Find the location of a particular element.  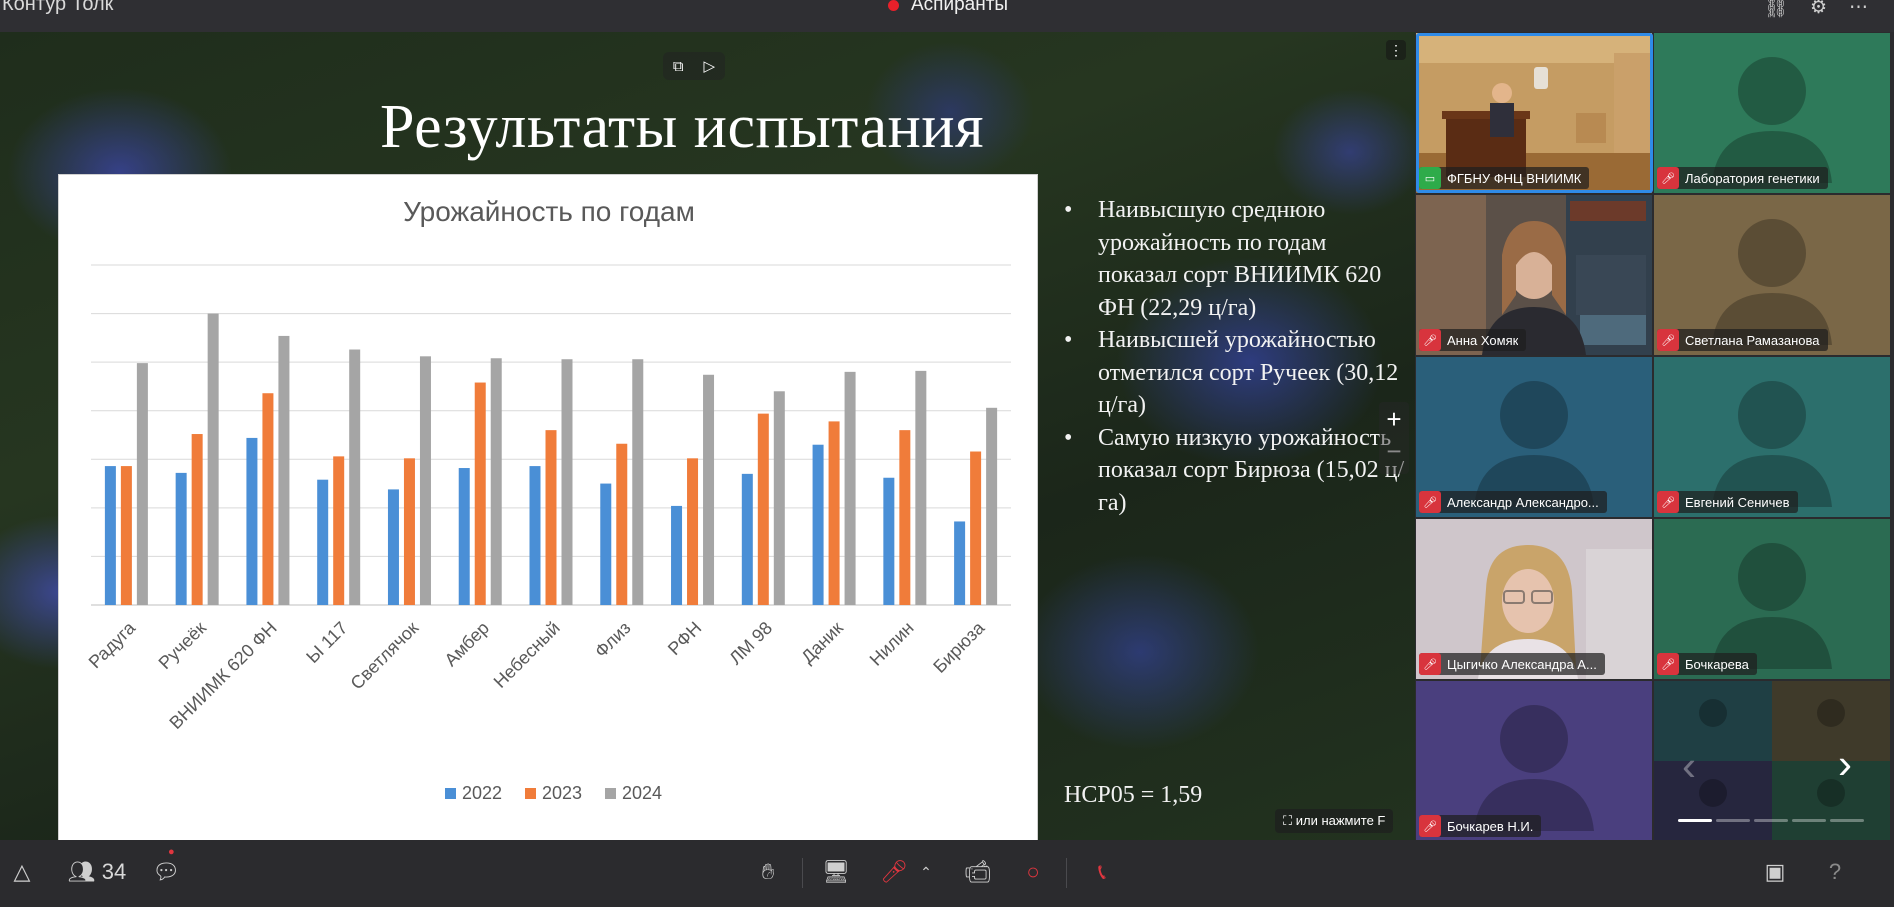

x-tick-label: Светлячок is located at coordinates (385, 656).